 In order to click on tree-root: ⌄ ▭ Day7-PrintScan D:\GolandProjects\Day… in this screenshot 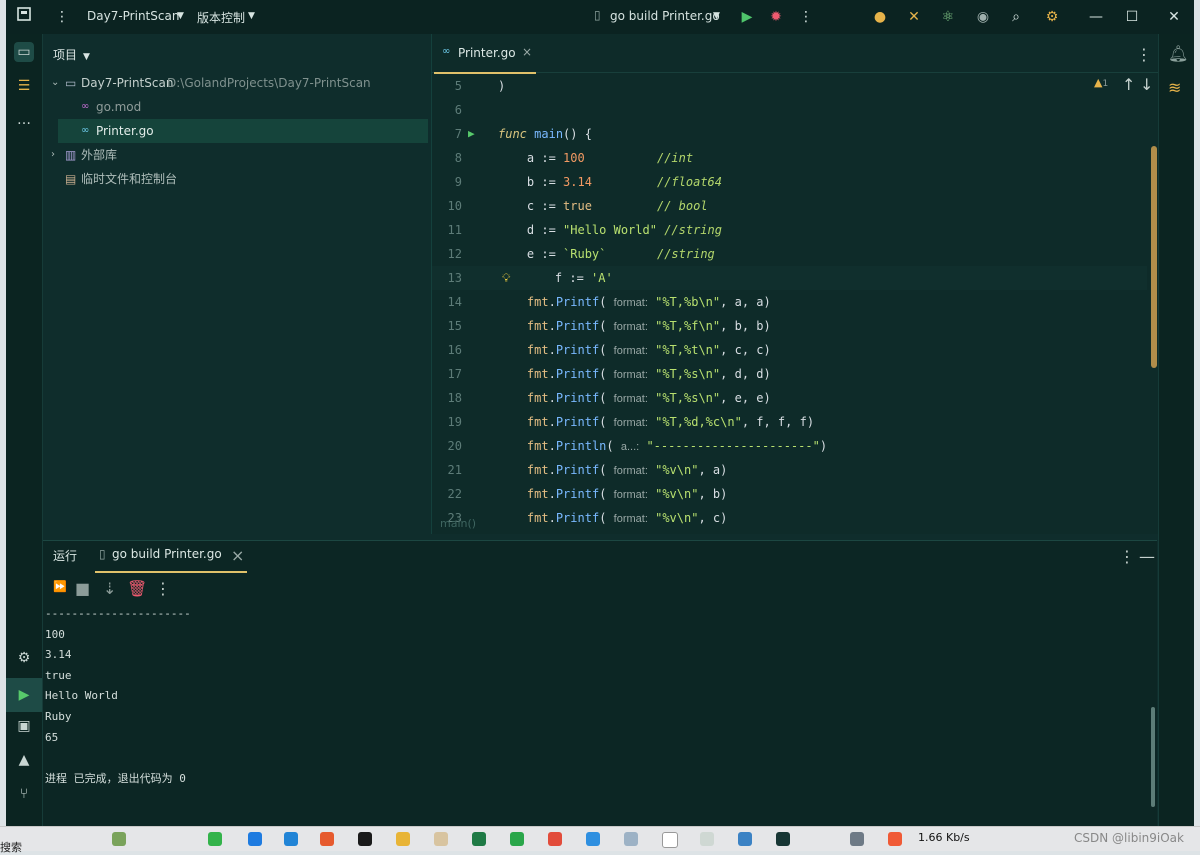, I will do `click(234, 83)`.